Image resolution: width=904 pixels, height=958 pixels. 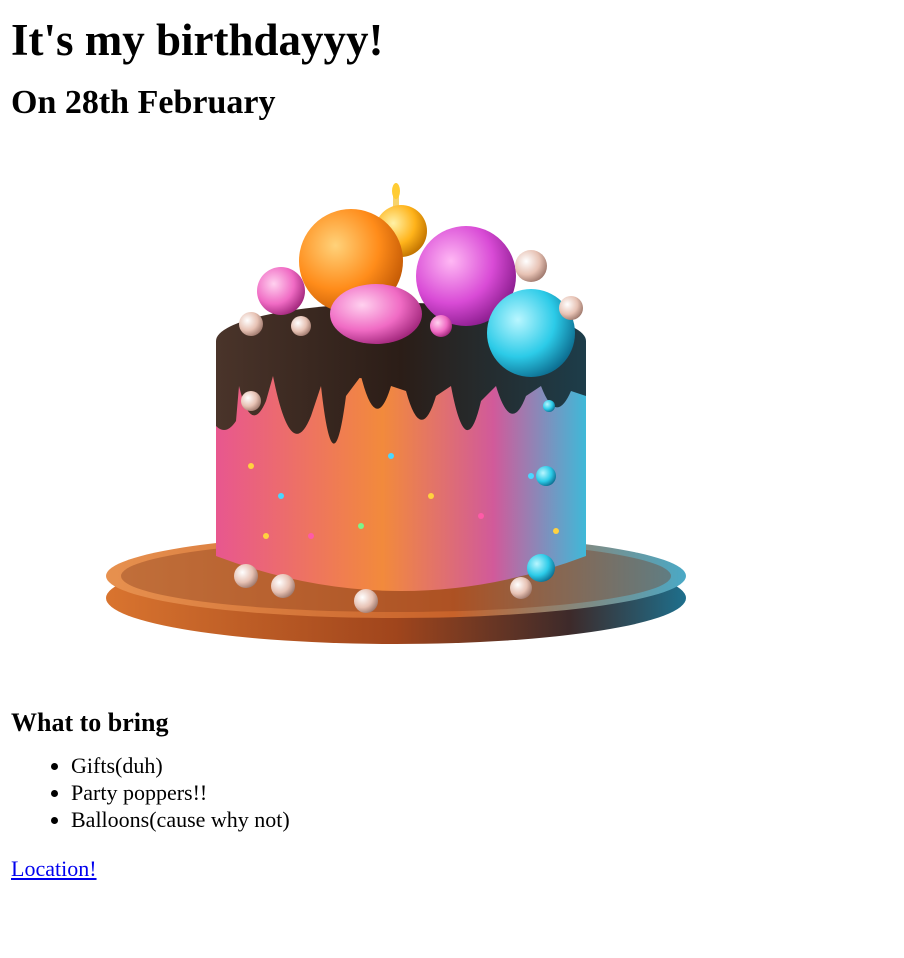 What do you see at coordinates (54, 869) in the screenshot?
I see `location-link: Location!` at bounding box center [54, 869].